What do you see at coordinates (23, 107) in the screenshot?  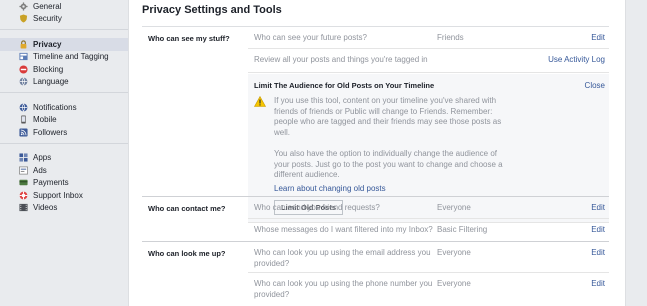 I see `notification-globe-icon` at bounding box center [23, 107].